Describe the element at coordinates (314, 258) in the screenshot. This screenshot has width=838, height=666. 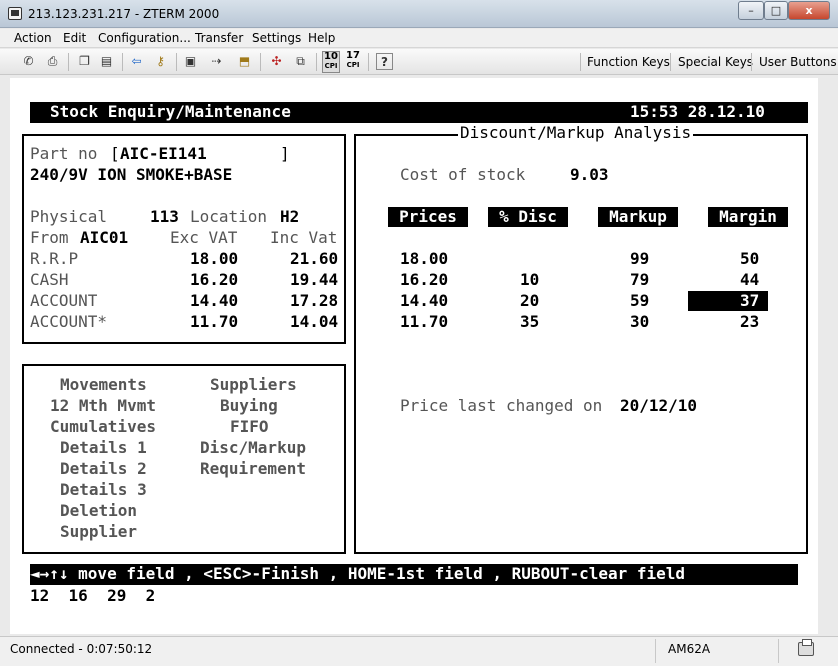
I see `price-row-inc: 21.60` at that location.